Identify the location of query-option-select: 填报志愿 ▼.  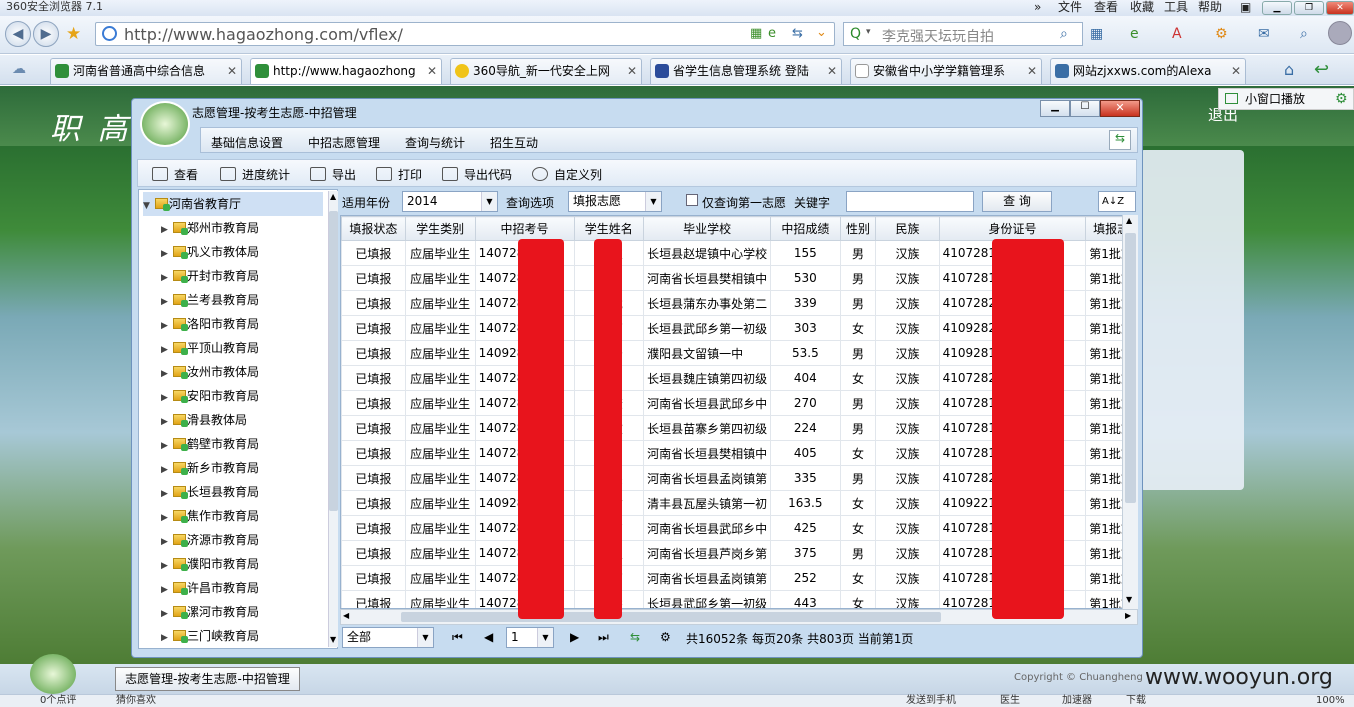
(615, 201).